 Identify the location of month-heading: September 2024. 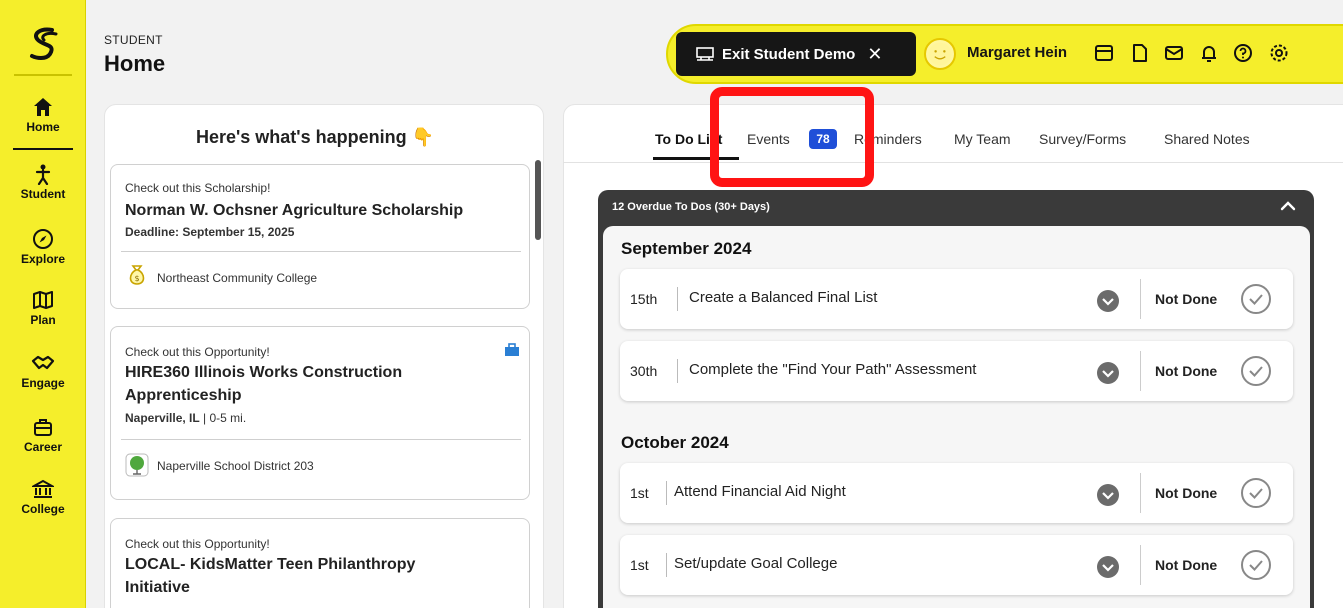
(686, 248).